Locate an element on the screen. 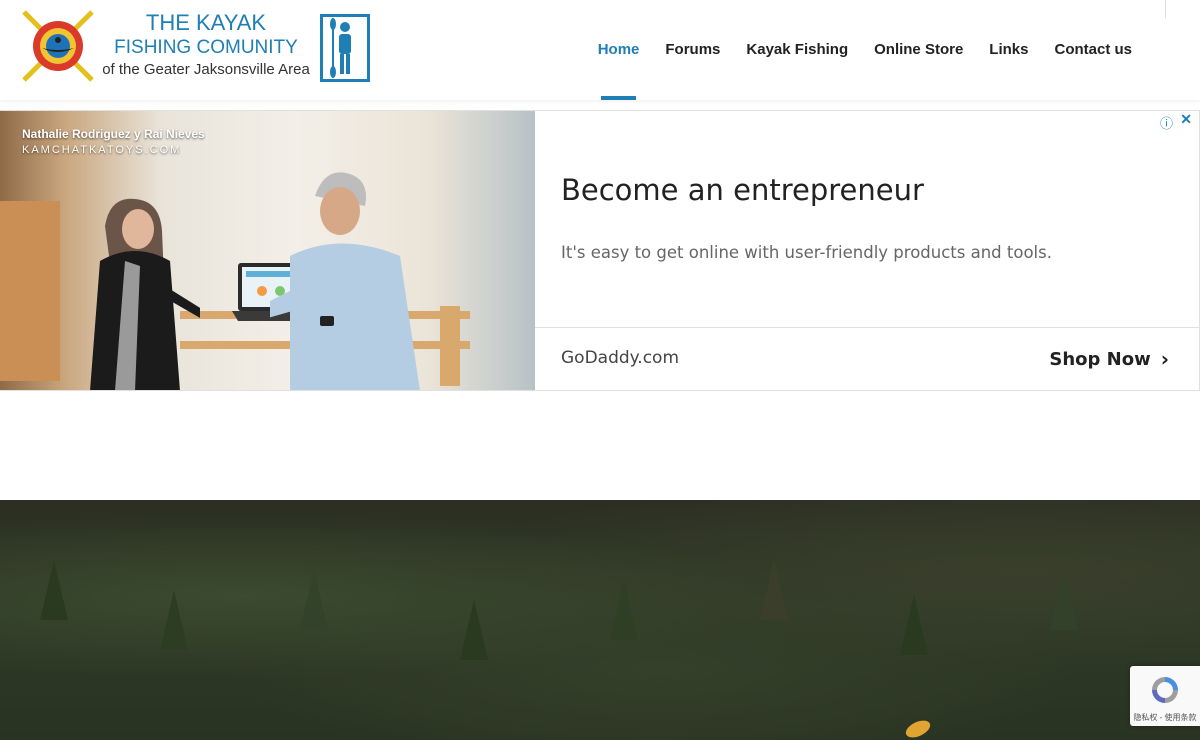 The width and height of the screenshot is (1200, 740). nav-item-online-store: Online Store is located at coordinates (918, 50).